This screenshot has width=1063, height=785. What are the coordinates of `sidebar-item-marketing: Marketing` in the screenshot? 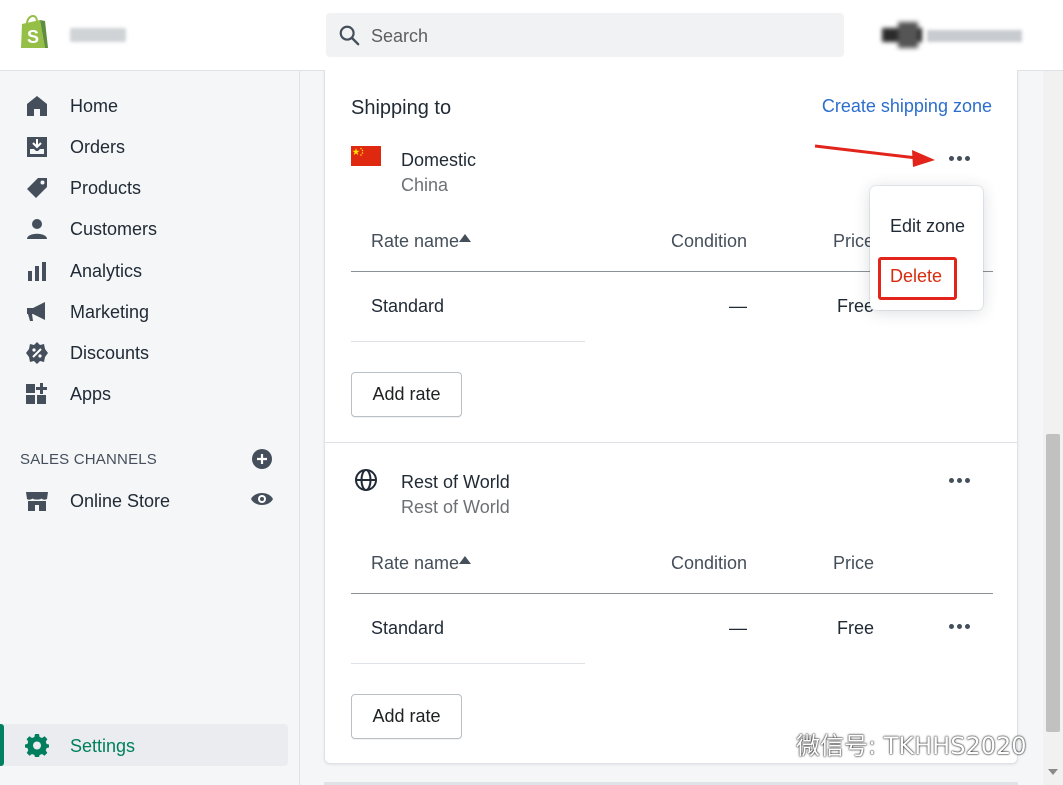 It's located at (150, 312).